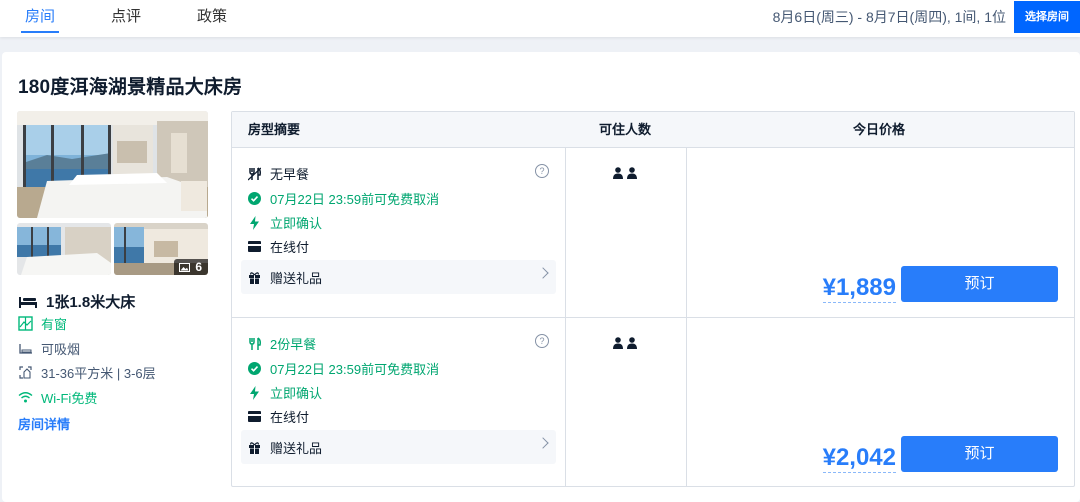 This screenshot has width=1080, height=502. I want to click on area-icon, so click(25, 372).